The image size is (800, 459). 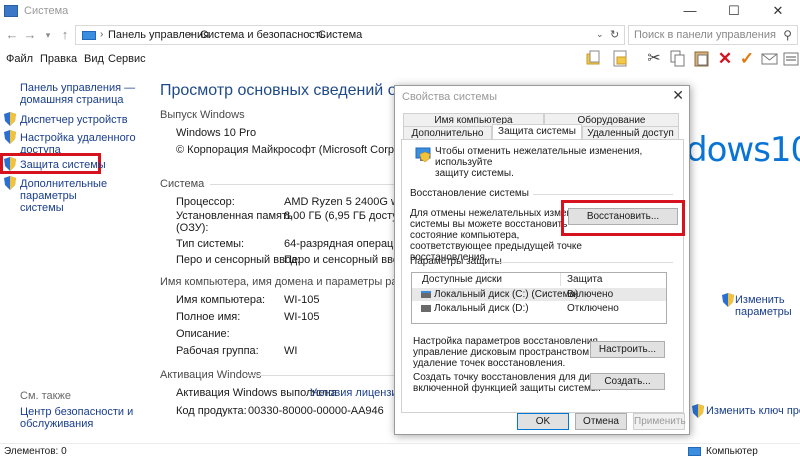 I want to click on up-arrow-icon: ↑, so click(x=65, y=35).